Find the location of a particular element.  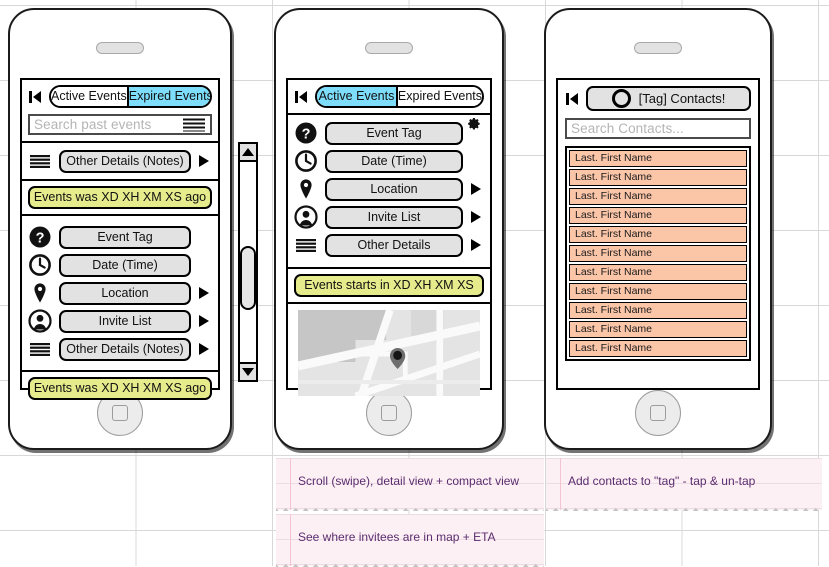

note-torn-edge is located at coordinates (684, 507).